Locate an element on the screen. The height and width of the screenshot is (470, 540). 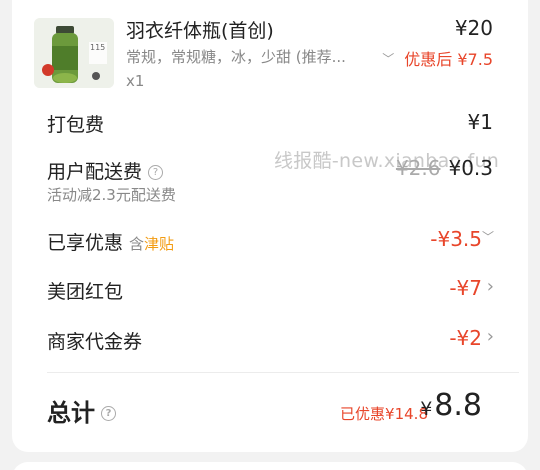
product-name: 羽衣纤体瓶(首创) is located at coordinates (200, 31).